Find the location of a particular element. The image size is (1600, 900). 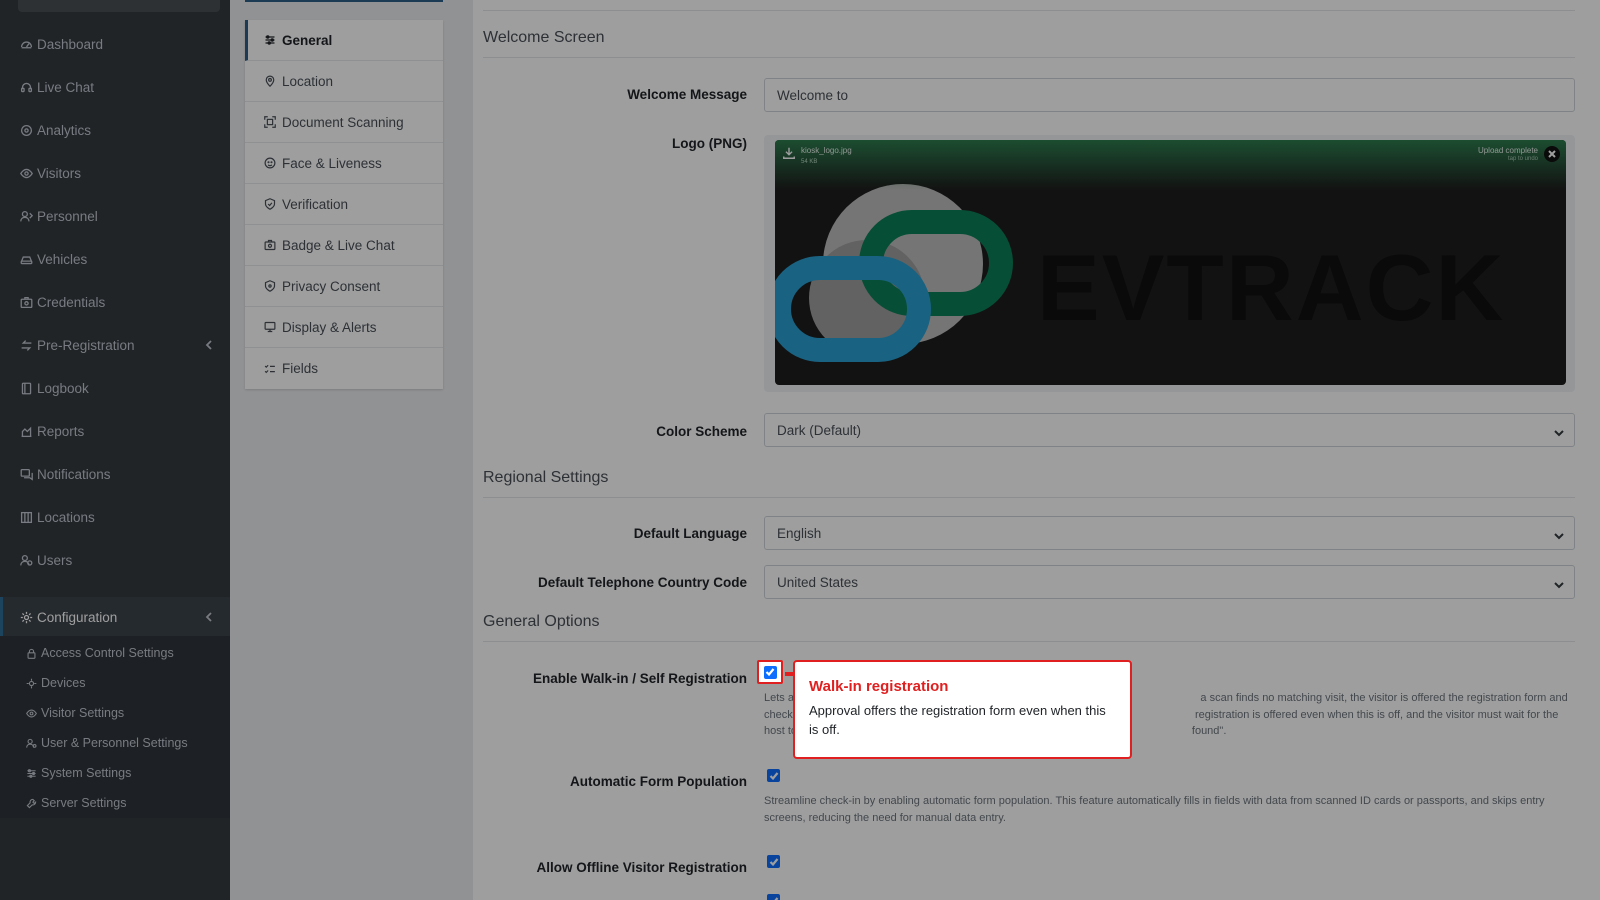

walkin-checkbox-highlight is located at coordinates (770, 672).